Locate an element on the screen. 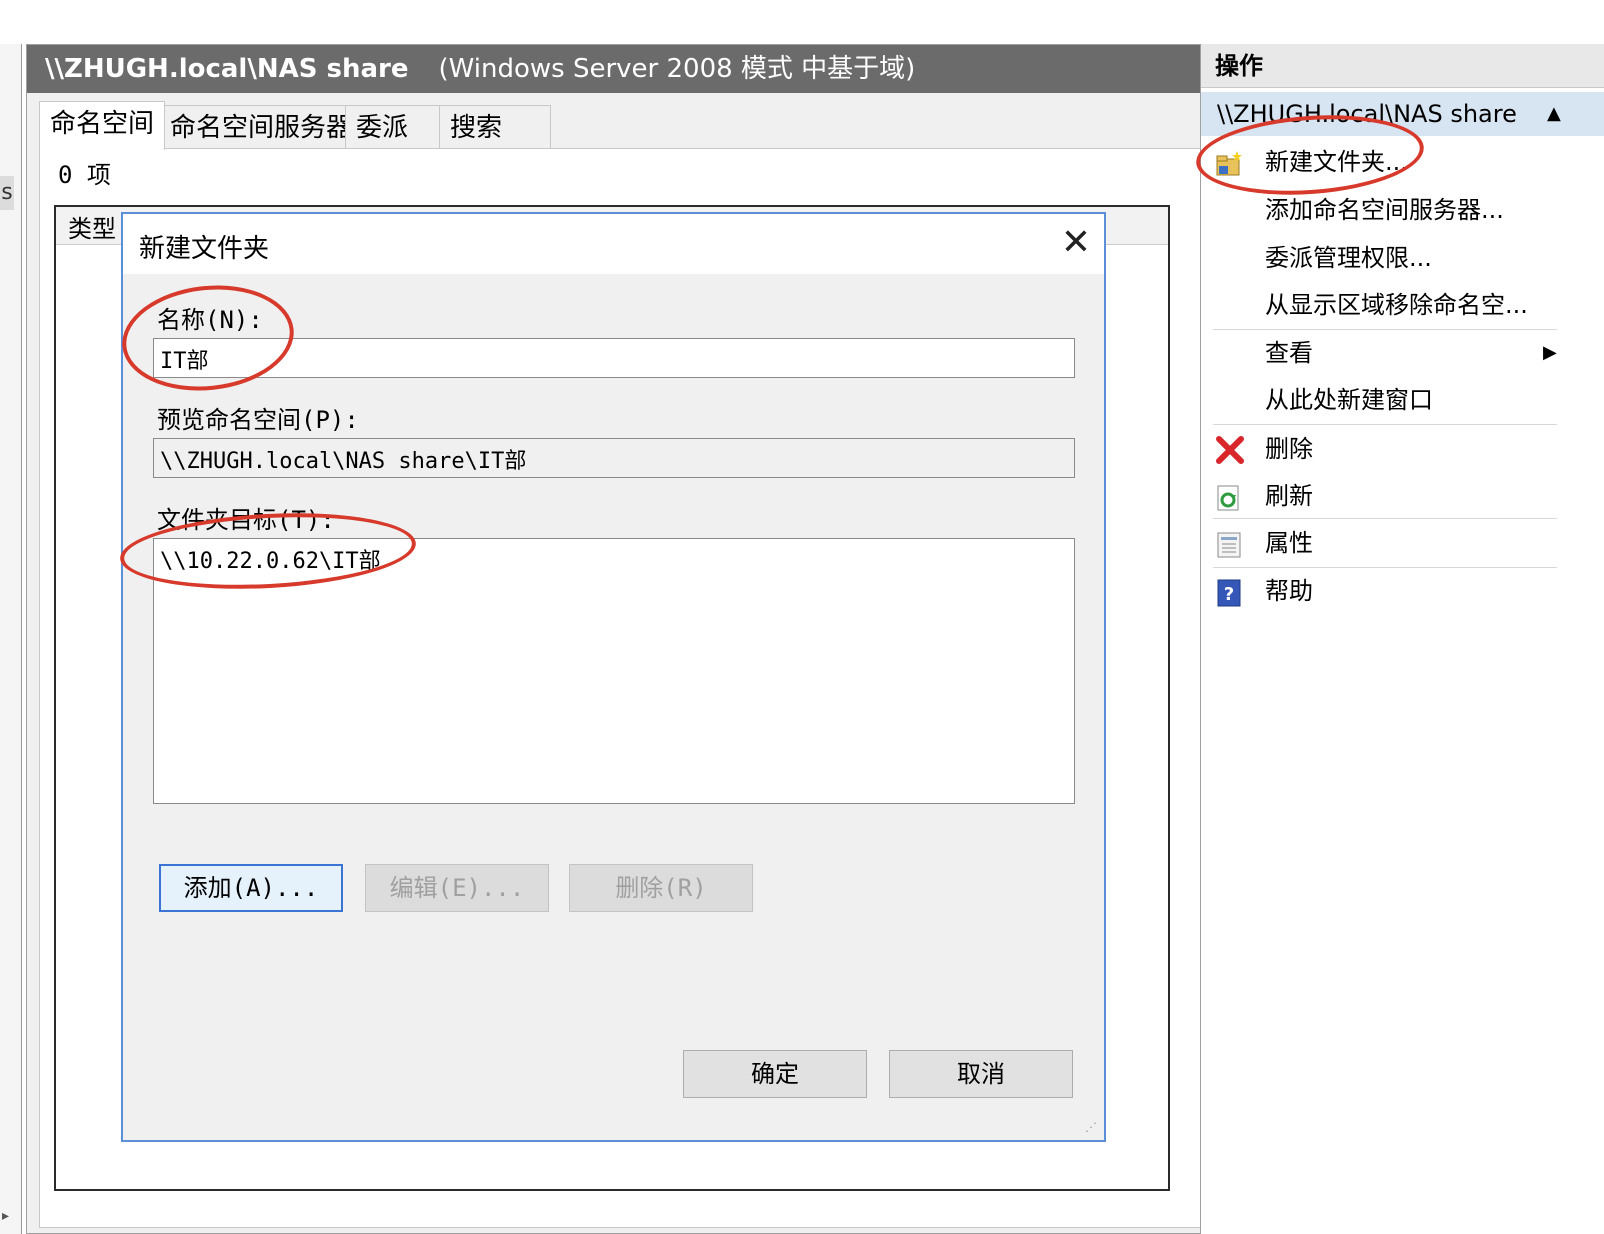 This screenshot has height=1234, width=1604. collapse-up-icon: ▲ is located at coordinates (1554, 114).